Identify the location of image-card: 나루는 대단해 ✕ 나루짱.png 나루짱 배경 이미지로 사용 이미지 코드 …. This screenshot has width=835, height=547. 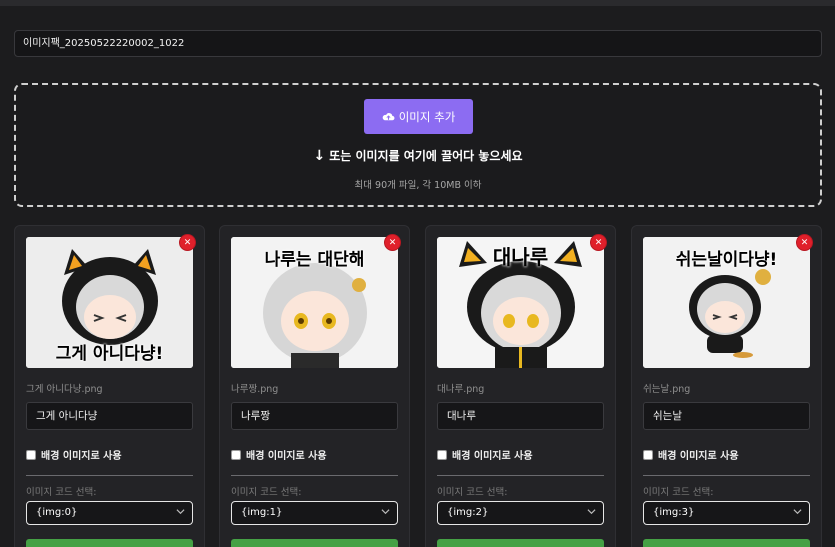
(314, 386).